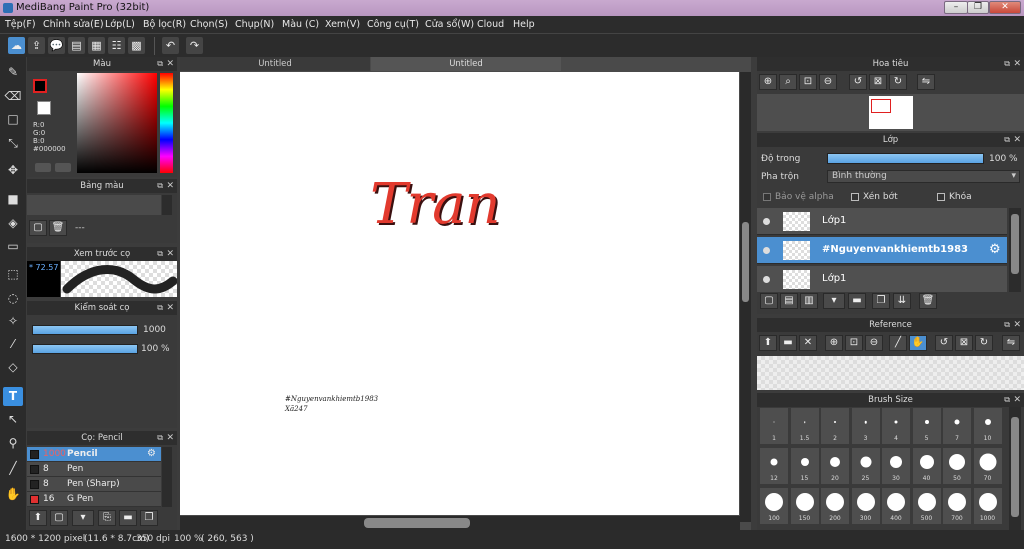 The height and width of the screenshot is (549, 1024). I want to click on document-icon: ▦, so click(96, 45).